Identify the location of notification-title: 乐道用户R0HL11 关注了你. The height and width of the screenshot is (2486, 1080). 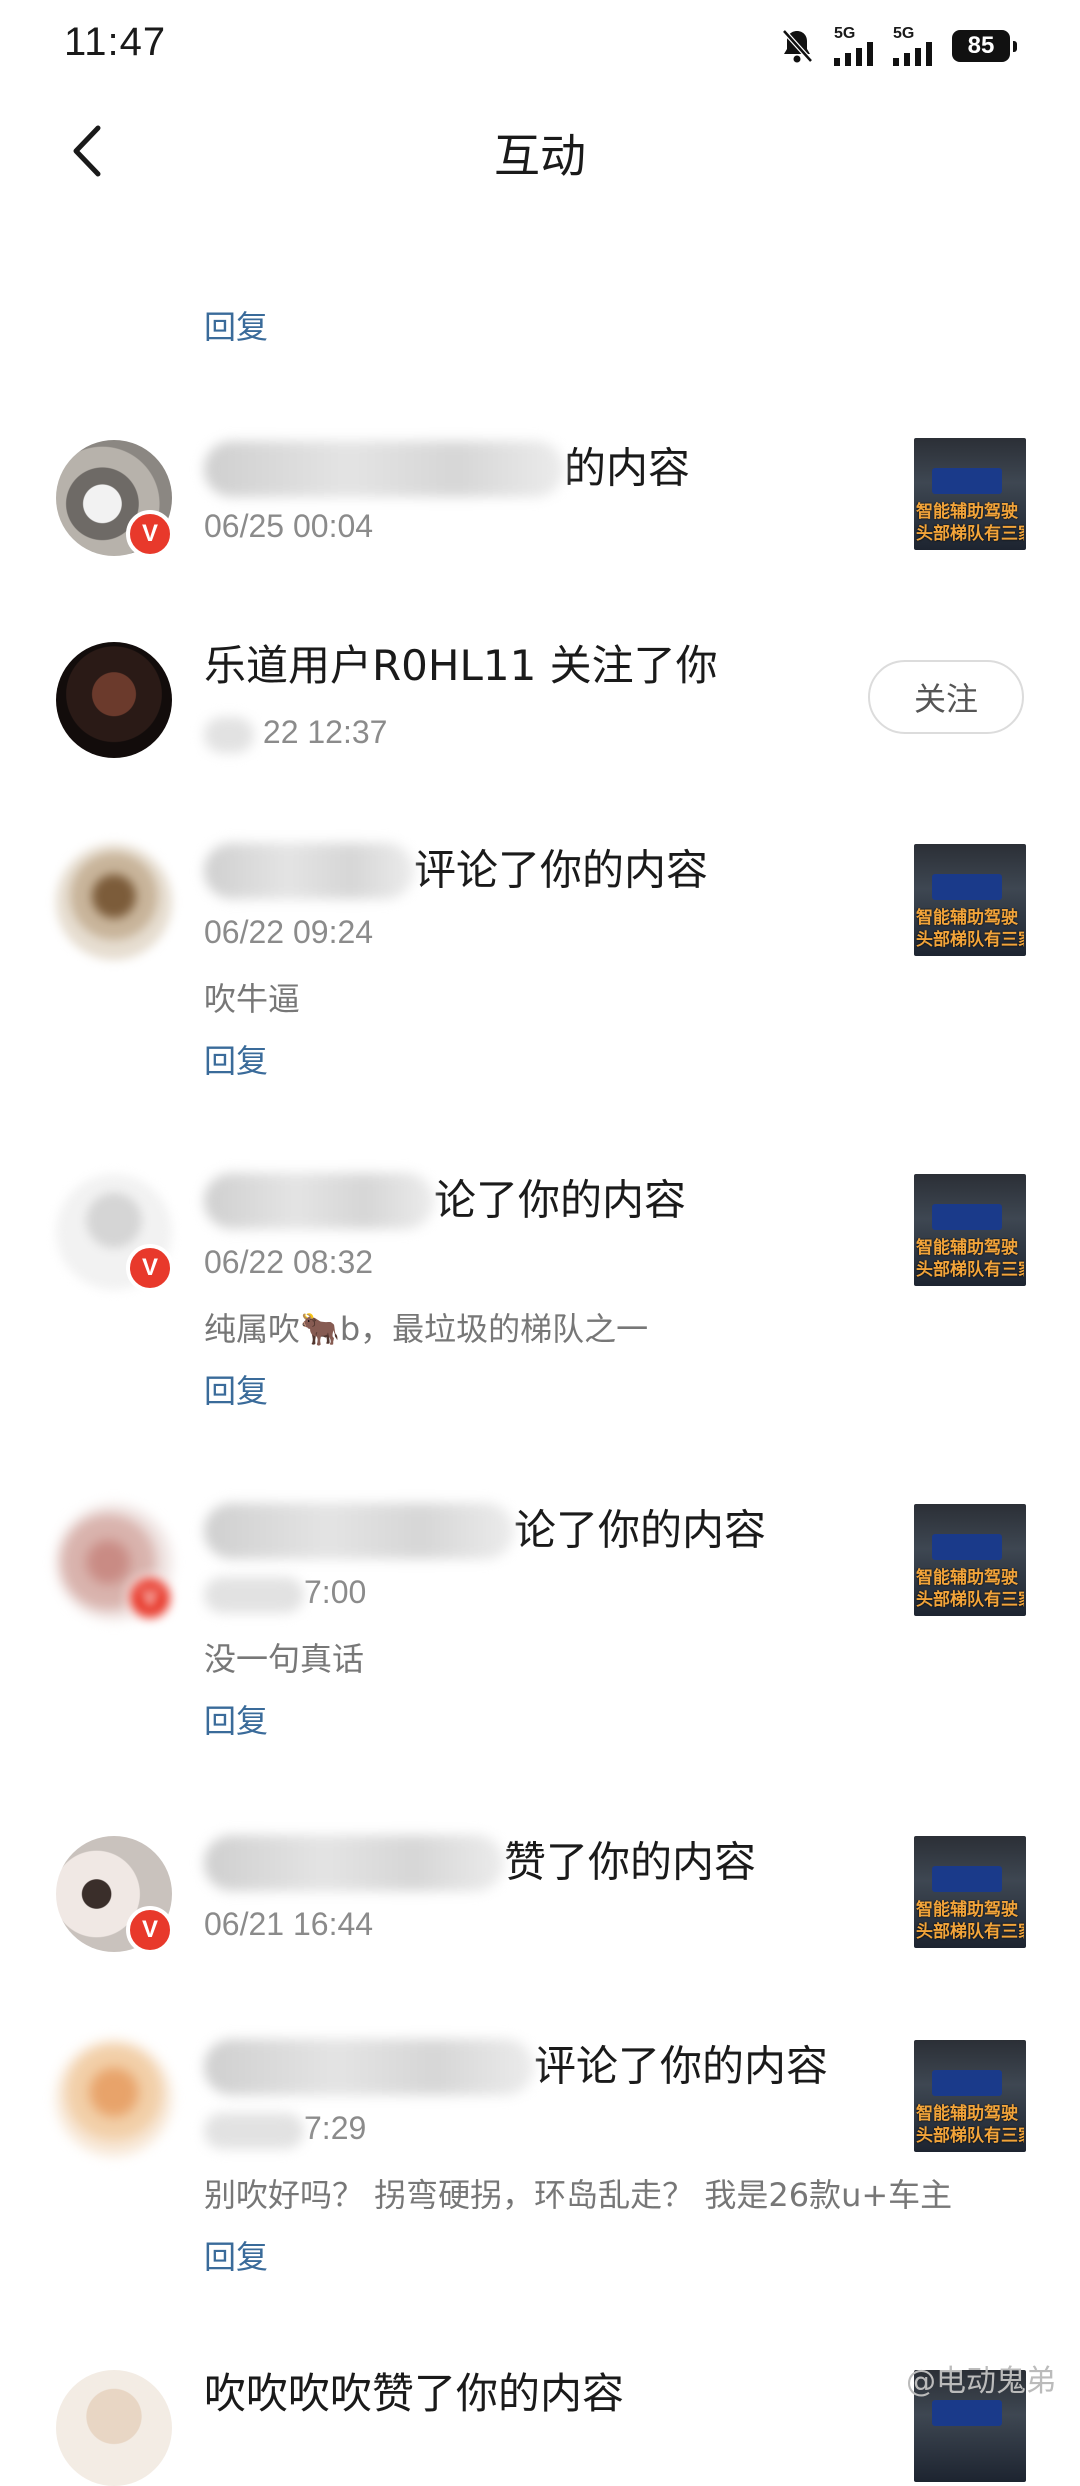
(461, 665).